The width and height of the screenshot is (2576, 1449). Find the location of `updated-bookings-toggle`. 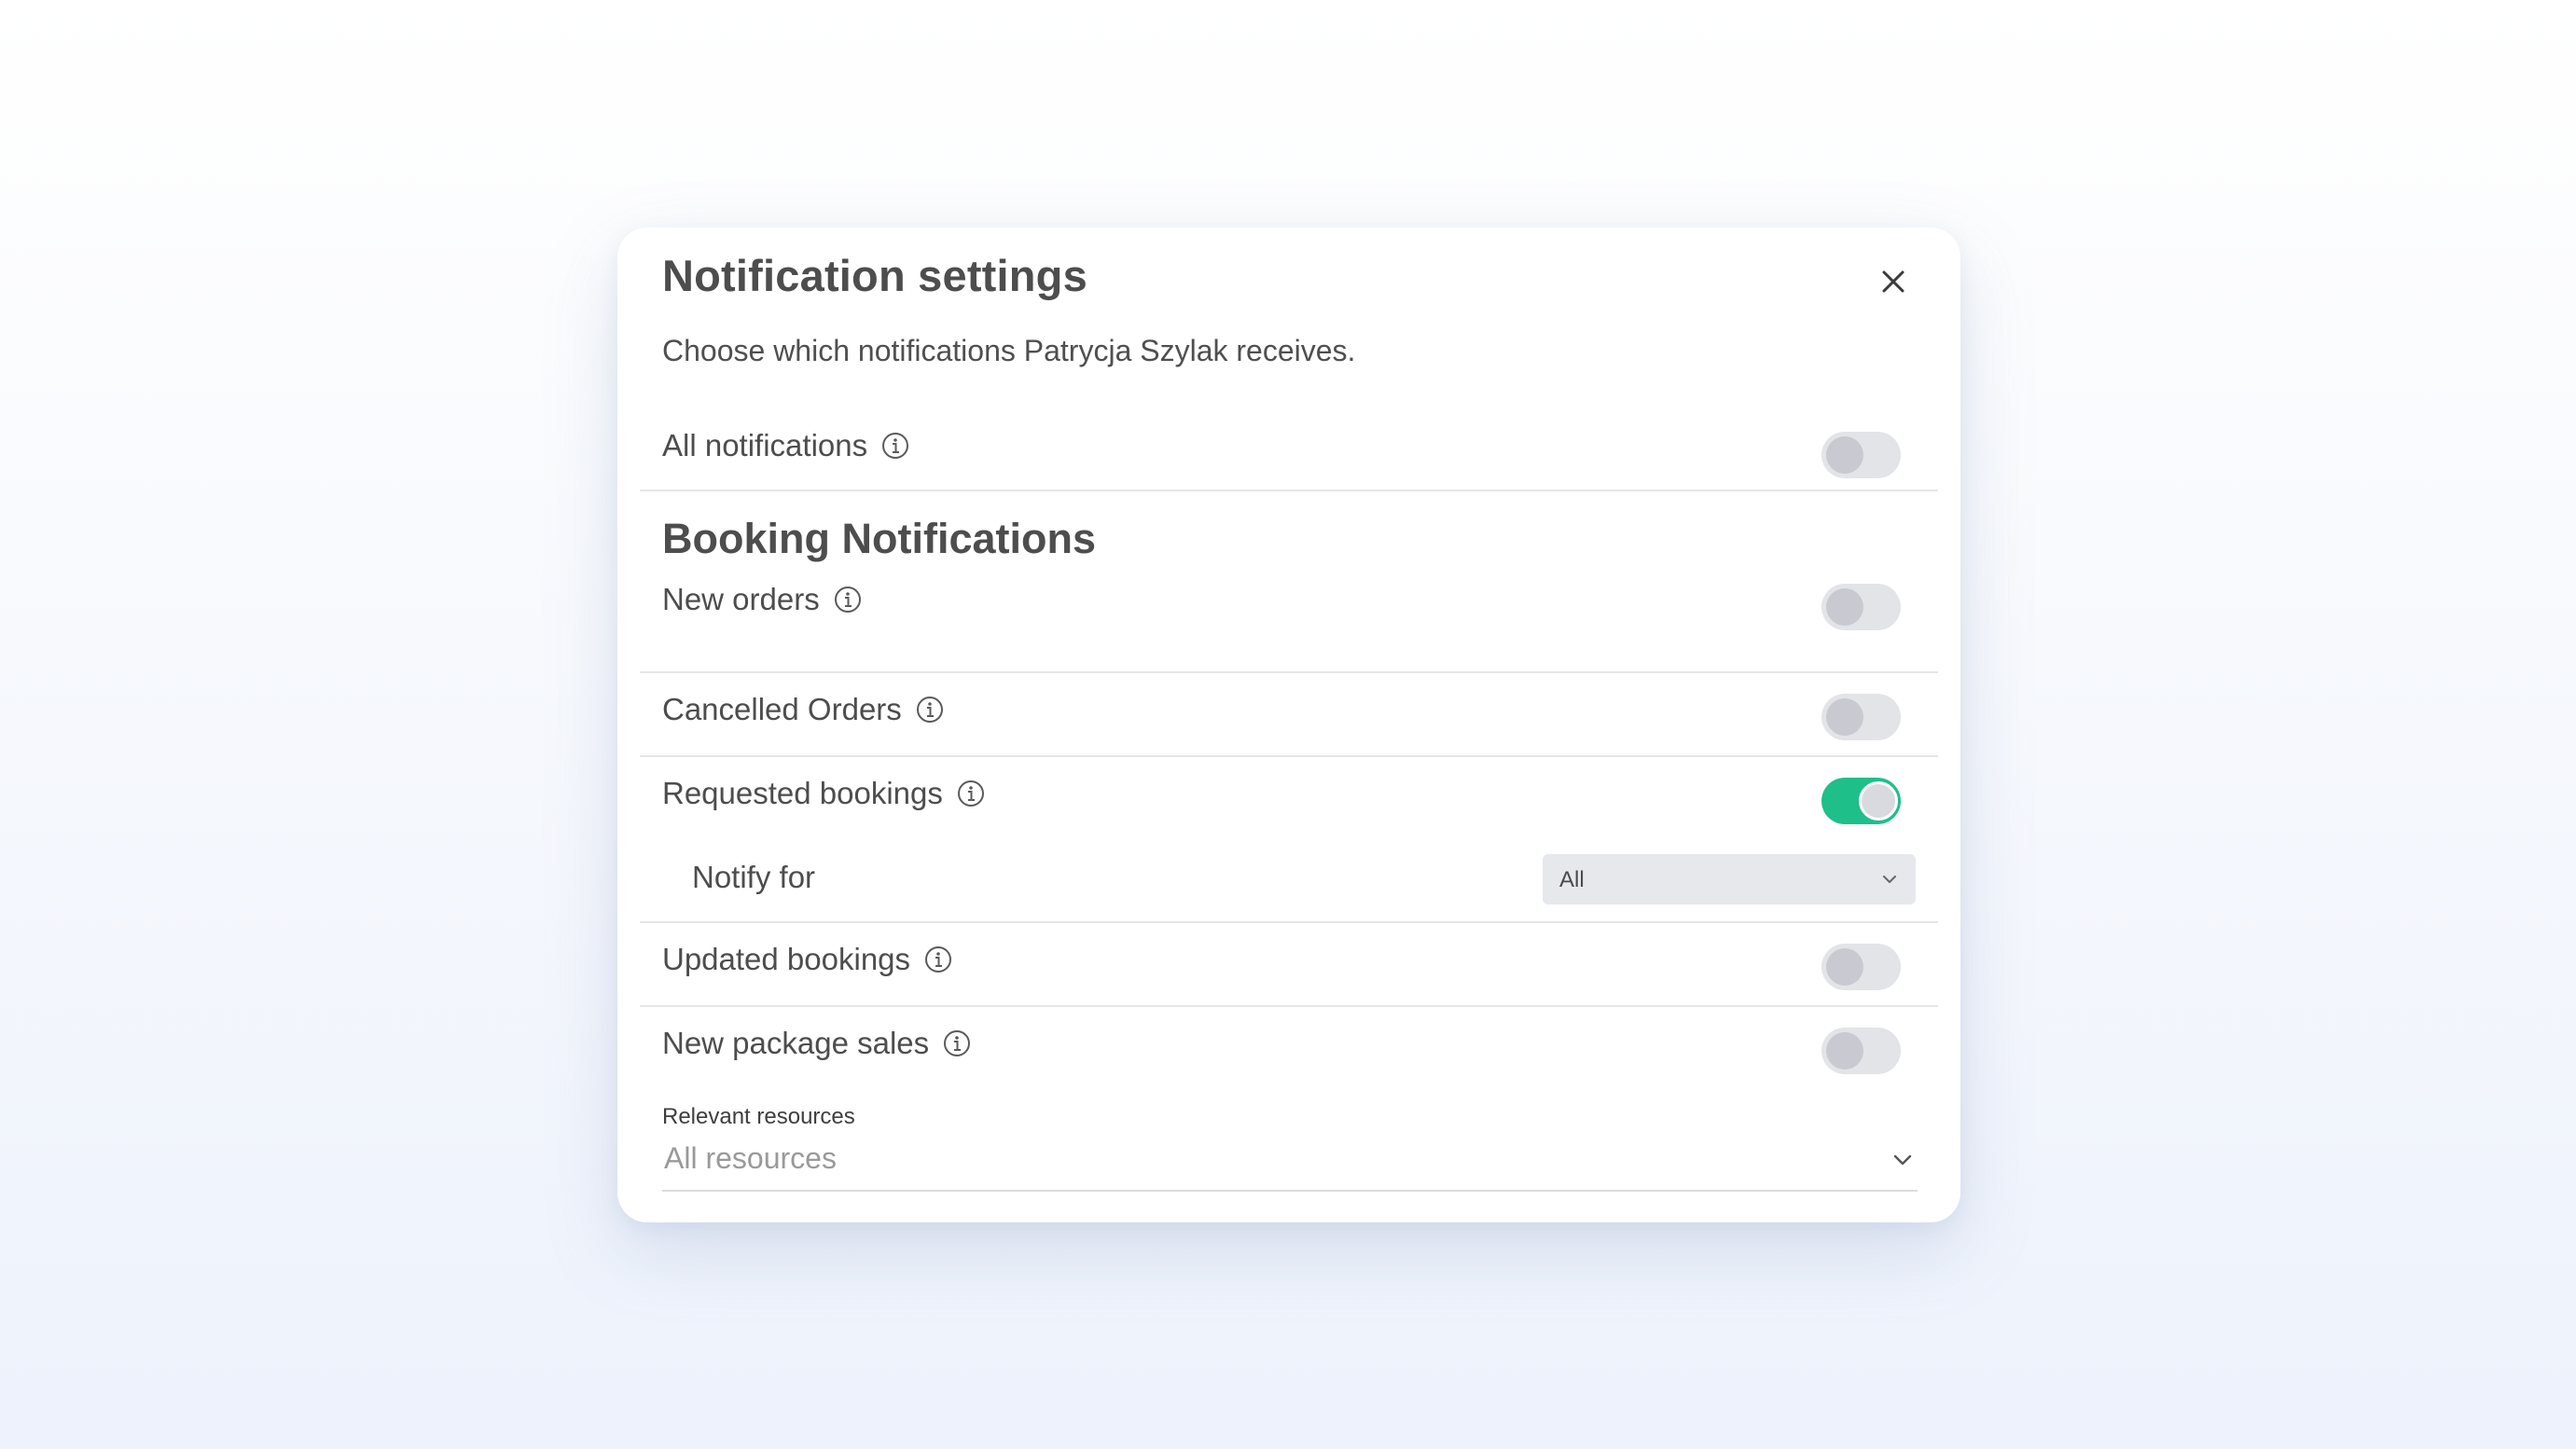

updated-bookings-toggle is located at coordinates (1861, 967).